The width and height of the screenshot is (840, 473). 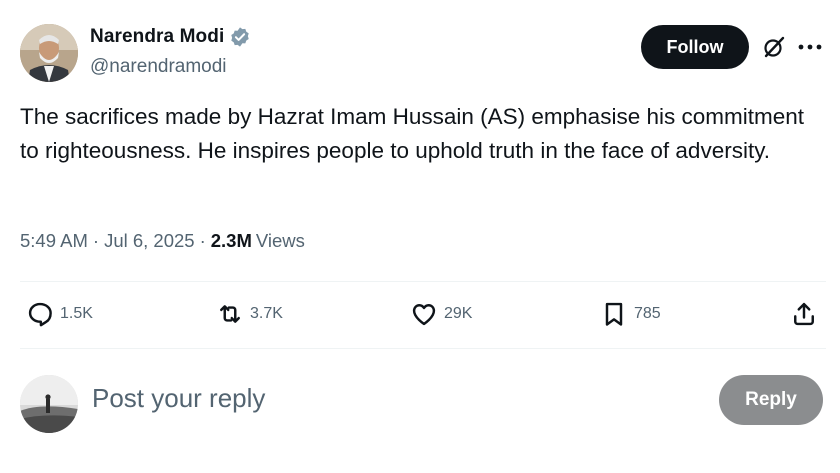 I want to click on tweet-time: 5:49 AM, so click(x=54, y=241).